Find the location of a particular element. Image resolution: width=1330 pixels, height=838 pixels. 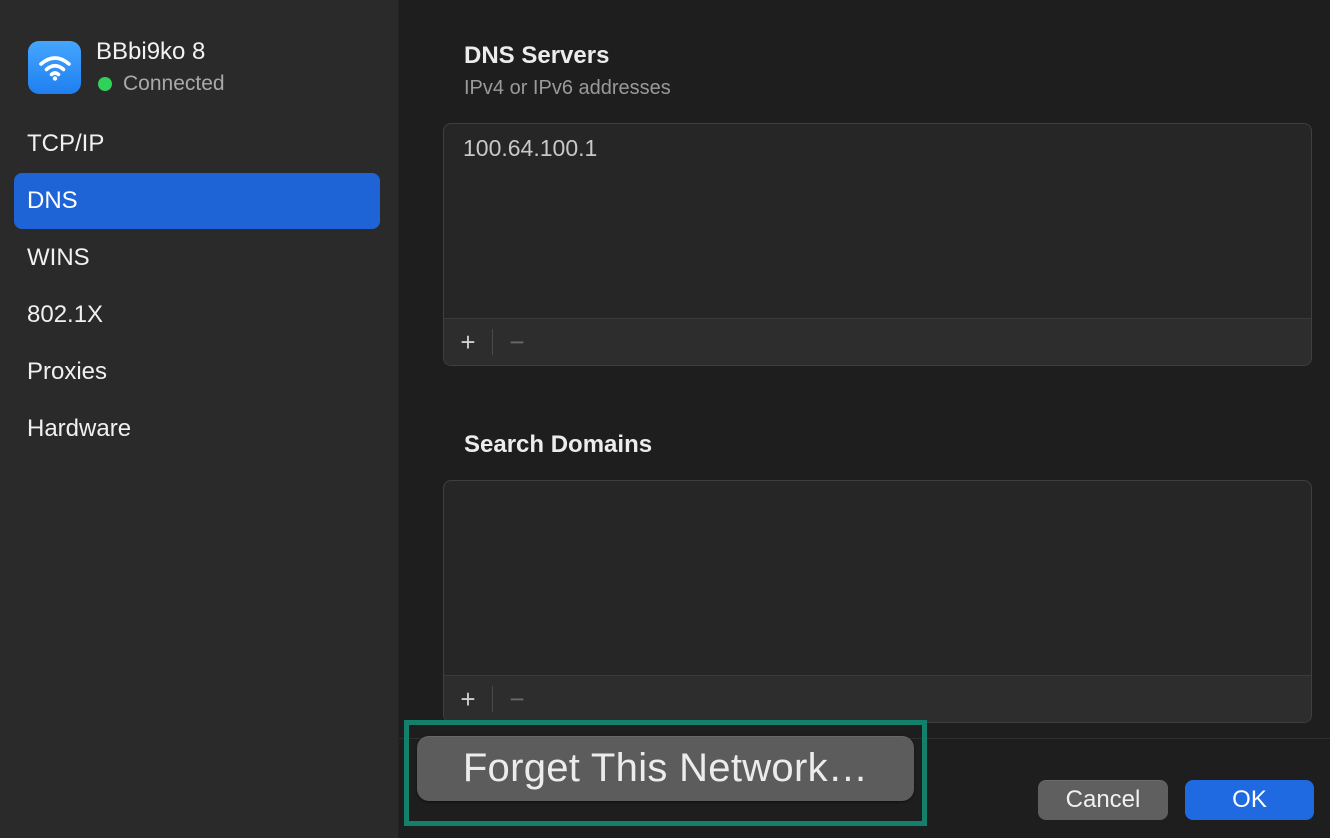

connected-status-dot-icon is located at coordinates (105, 84).